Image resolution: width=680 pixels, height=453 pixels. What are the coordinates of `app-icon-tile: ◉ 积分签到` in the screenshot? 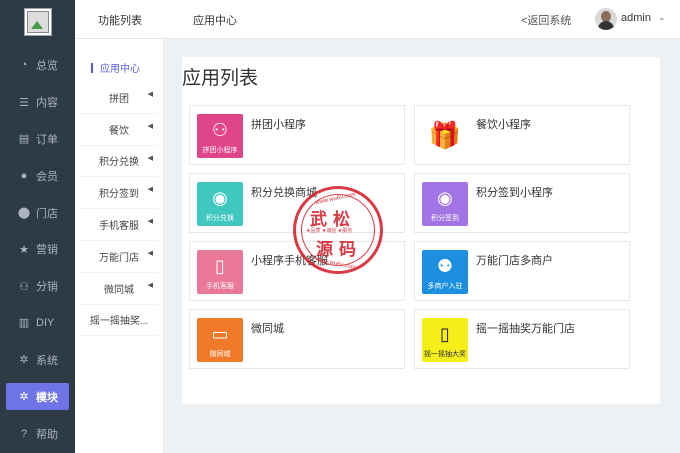 It's located at (445, 204).